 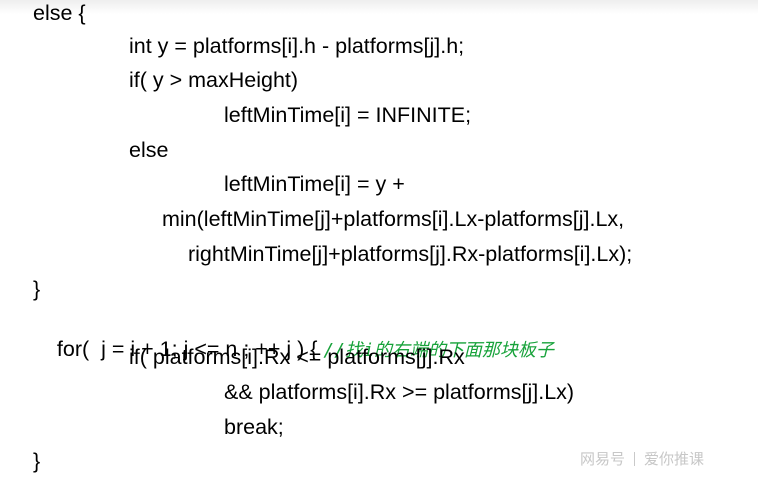 What do you see at coordinates (399, 392) in the screenshot?
I see `code-line: && platforms[i].Rx >= platforms[j].Lx)` at bounding box center [399, 392].